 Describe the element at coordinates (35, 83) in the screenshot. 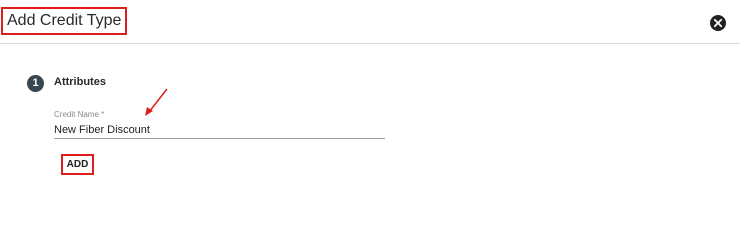

I see `step-number-badge: 1` at that location.